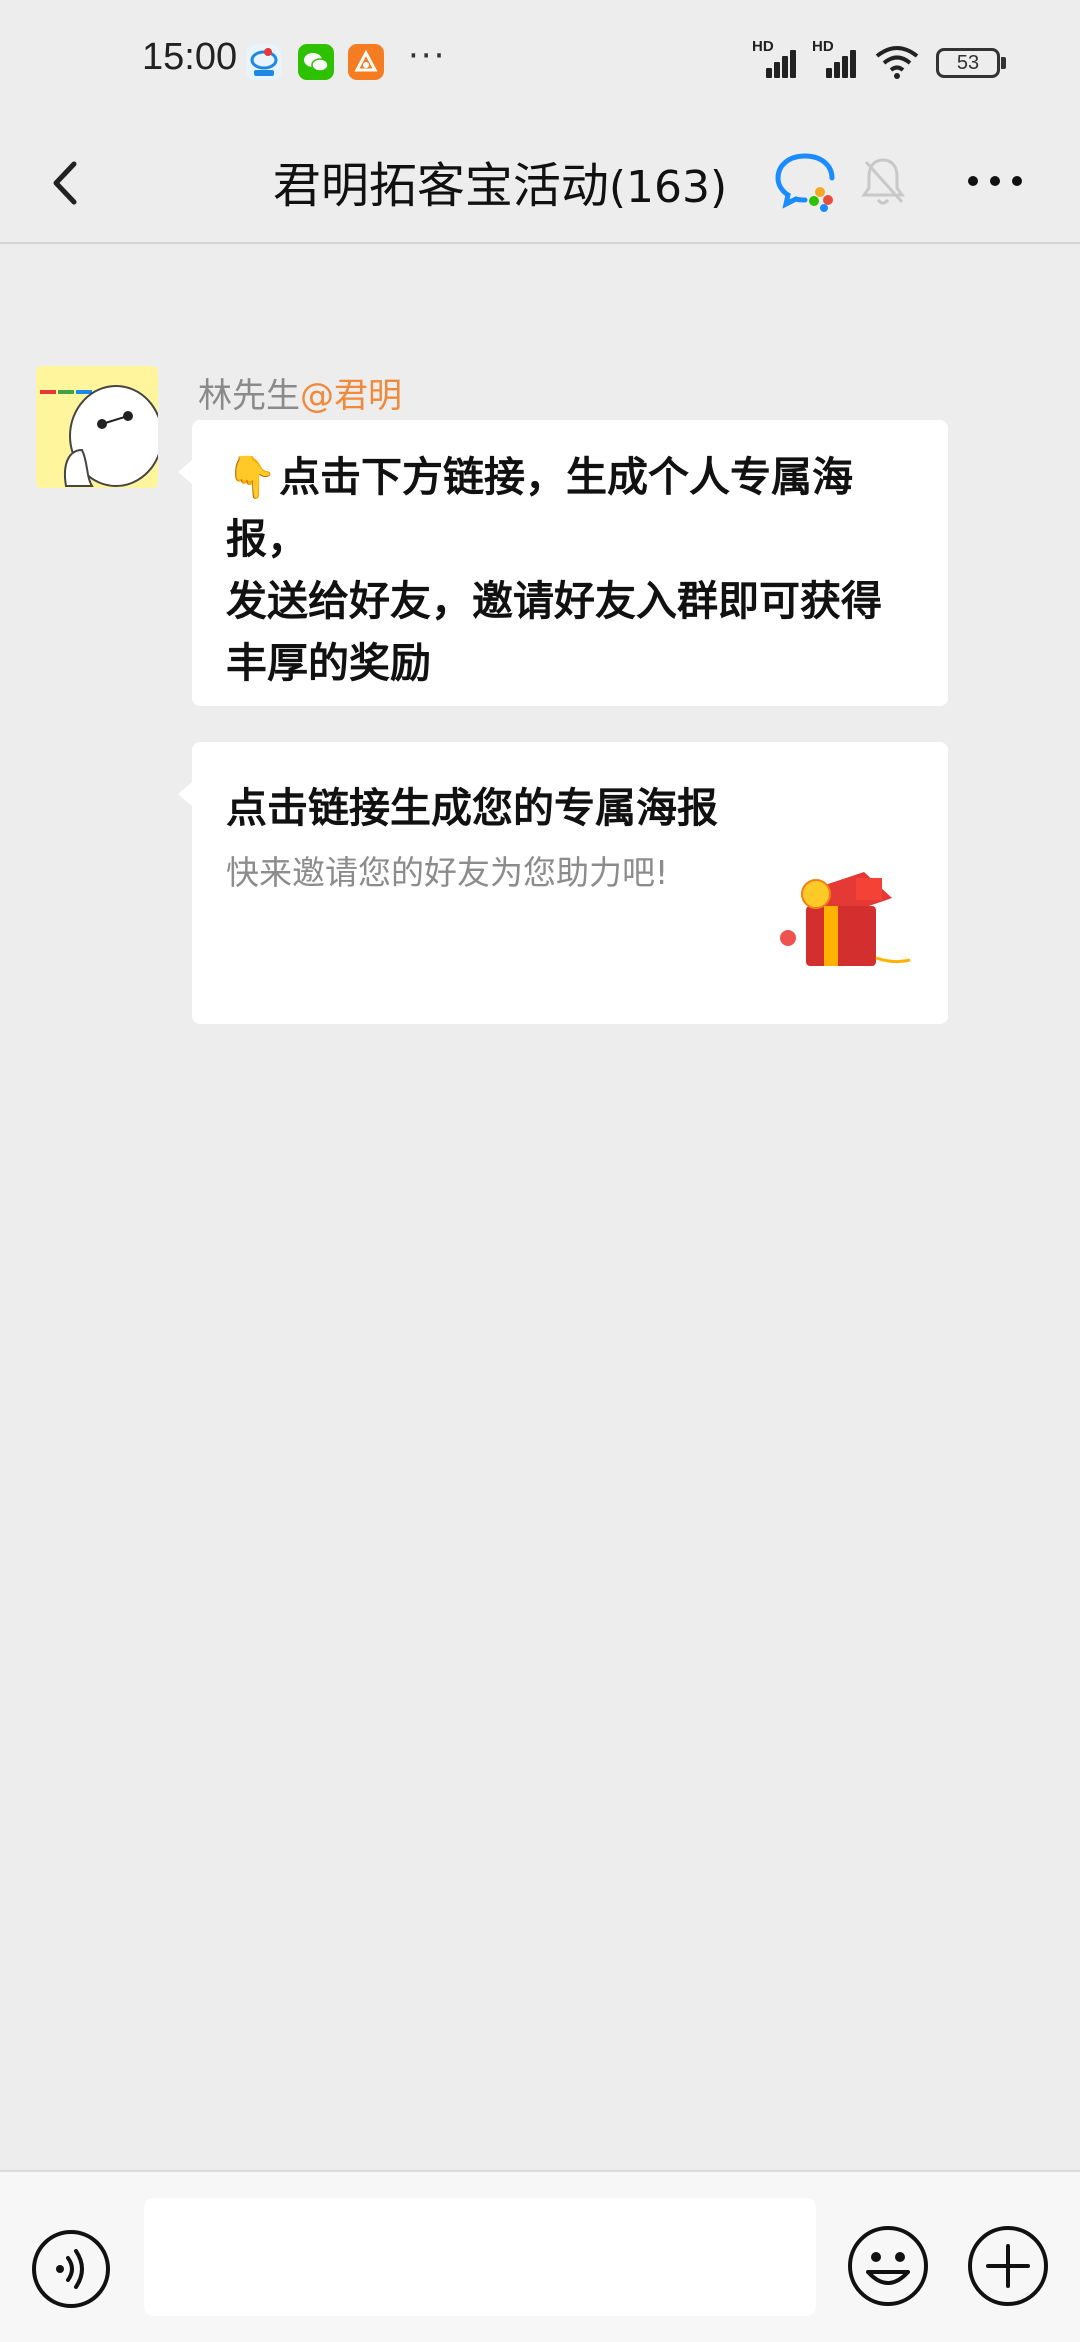 The width and height of the screenshot is (1080, 2342). I want to click on input-bar, so click(540, 2256).